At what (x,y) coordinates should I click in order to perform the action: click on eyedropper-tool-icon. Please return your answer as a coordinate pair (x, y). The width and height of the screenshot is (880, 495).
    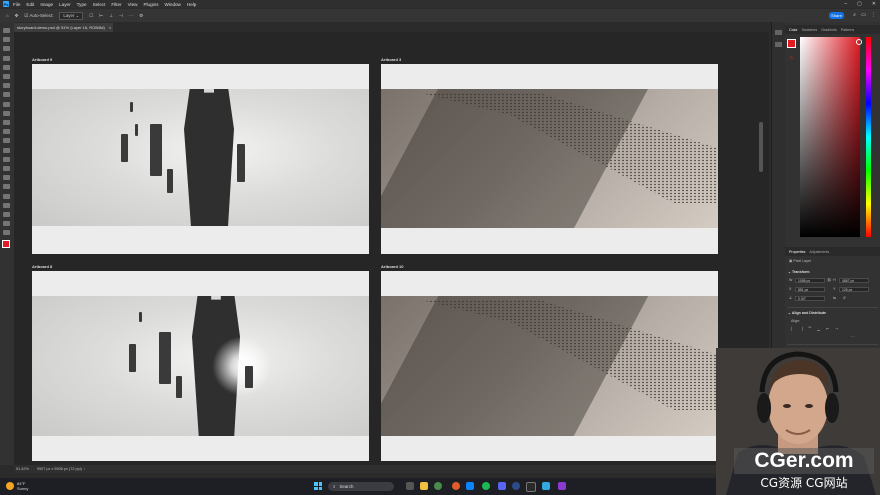
    Looking at the image, I should click on (6, 95).